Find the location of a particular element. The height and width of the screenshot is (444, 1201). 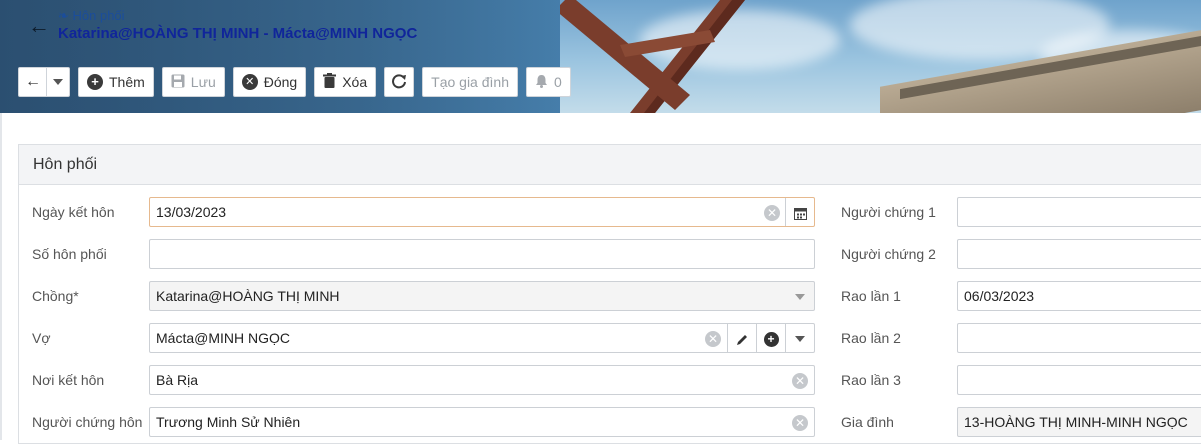

place-value: Bà Rịa is located at coordinates (177, 380).